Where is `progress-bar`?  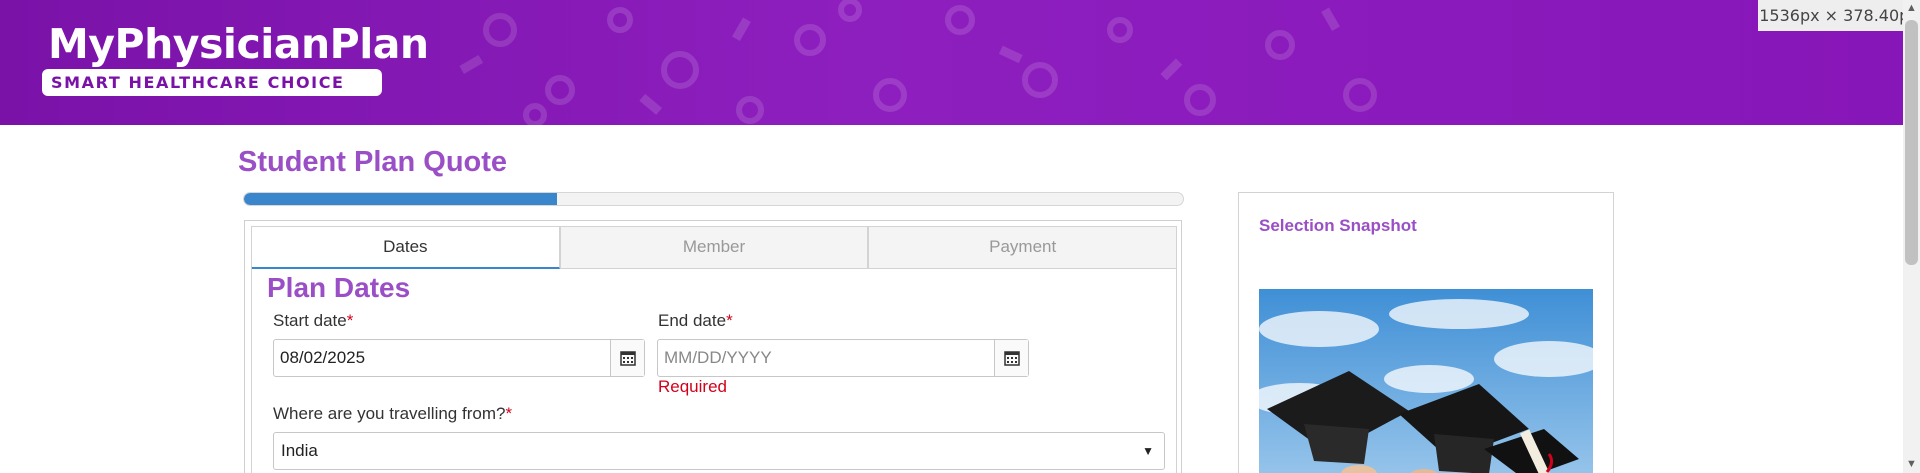
progress-bar is located at coordinates (713, 199).